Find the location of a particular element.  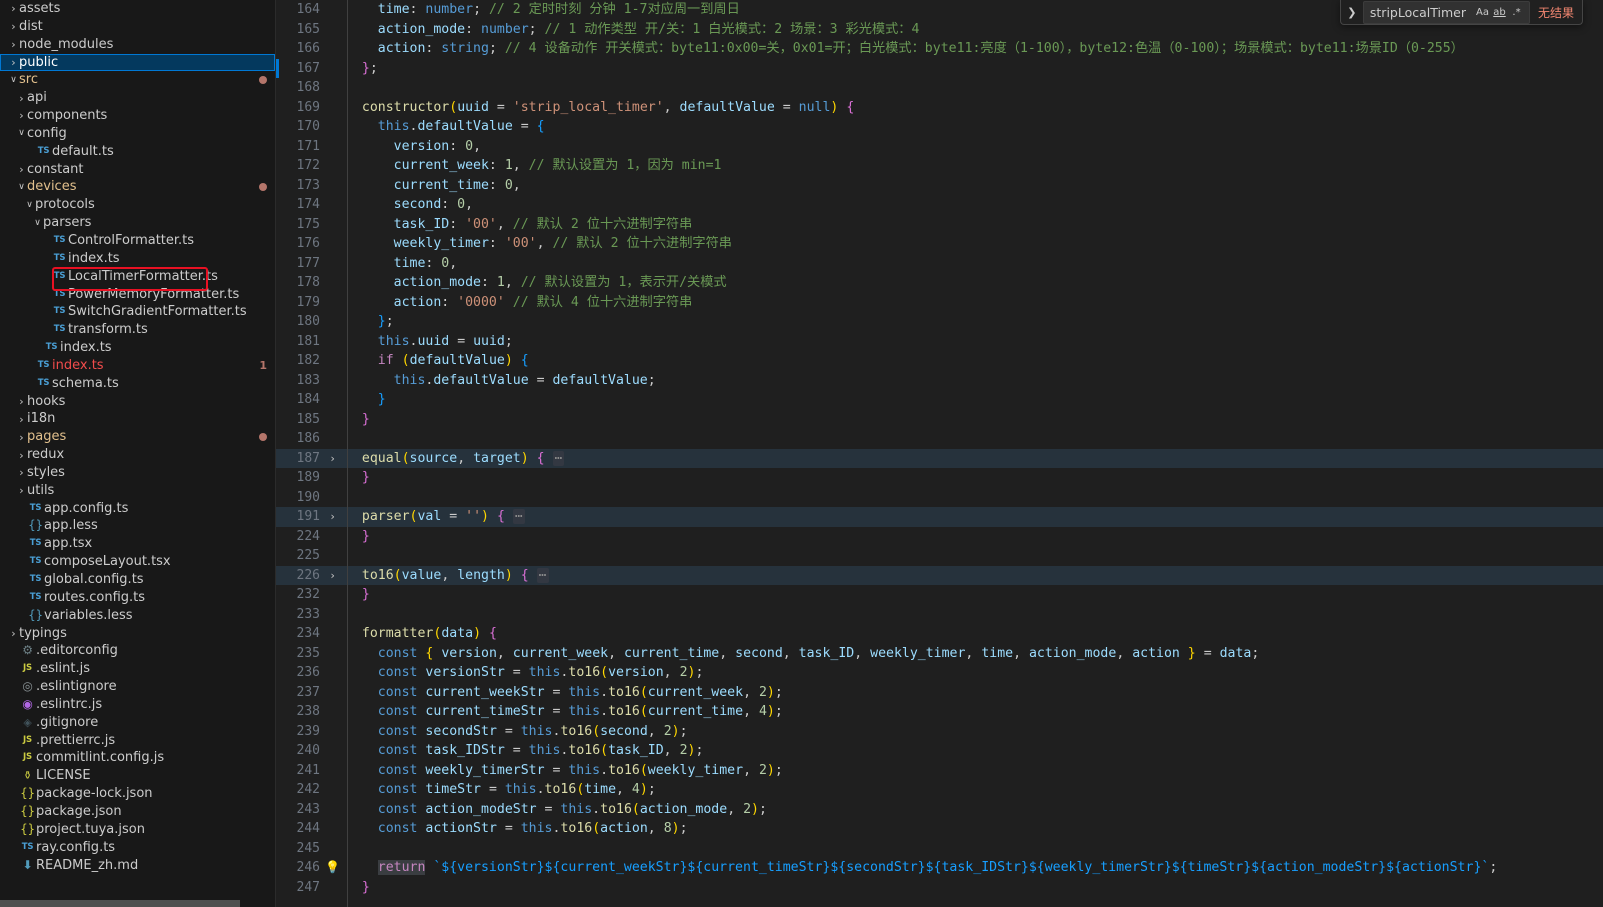

tree-file-commitlint-config-js: JS commitlint.config.js is located at coordinates (137, 758).